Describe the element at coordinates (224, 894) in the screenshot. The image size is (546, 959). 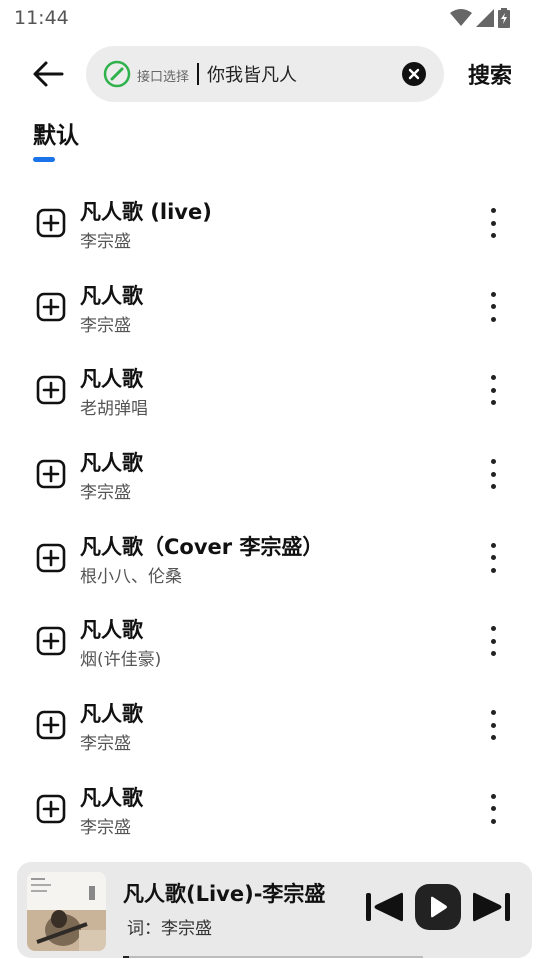
I see `now-playing-title: 凡人歌(Live)-李宗盛` at that location.